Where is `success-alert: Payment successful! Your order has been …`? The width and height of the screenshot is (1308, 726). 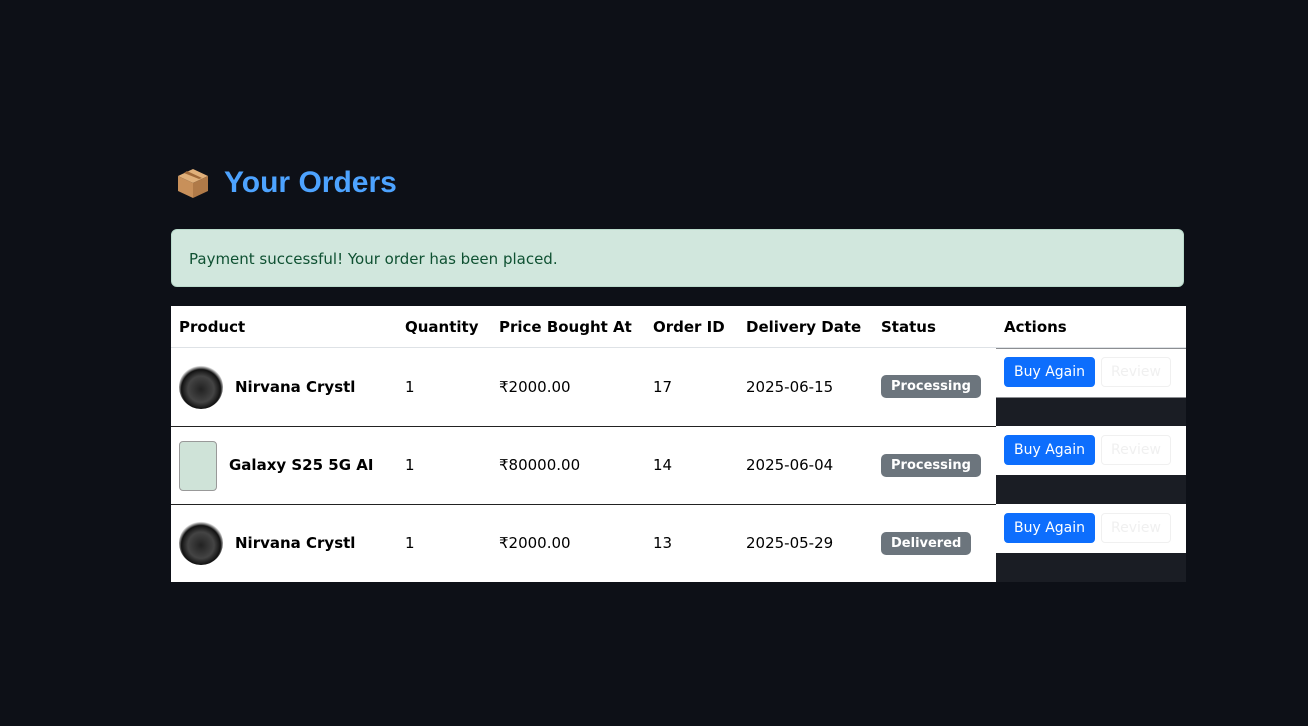
success-alert: Payment successful! Your order has been … is located at coordinates (677, 258).